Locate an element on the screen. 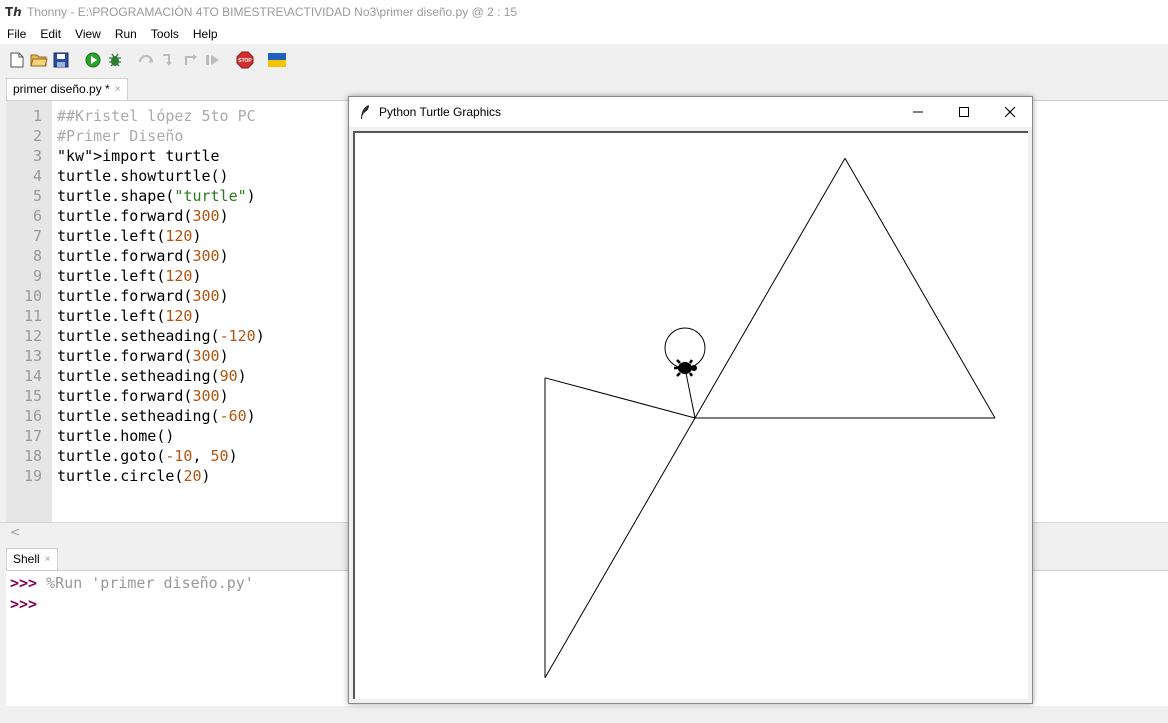 The height and width of the screenshot is (723, 1168). menu-tools: Tools is located at coordinates (165, 34).